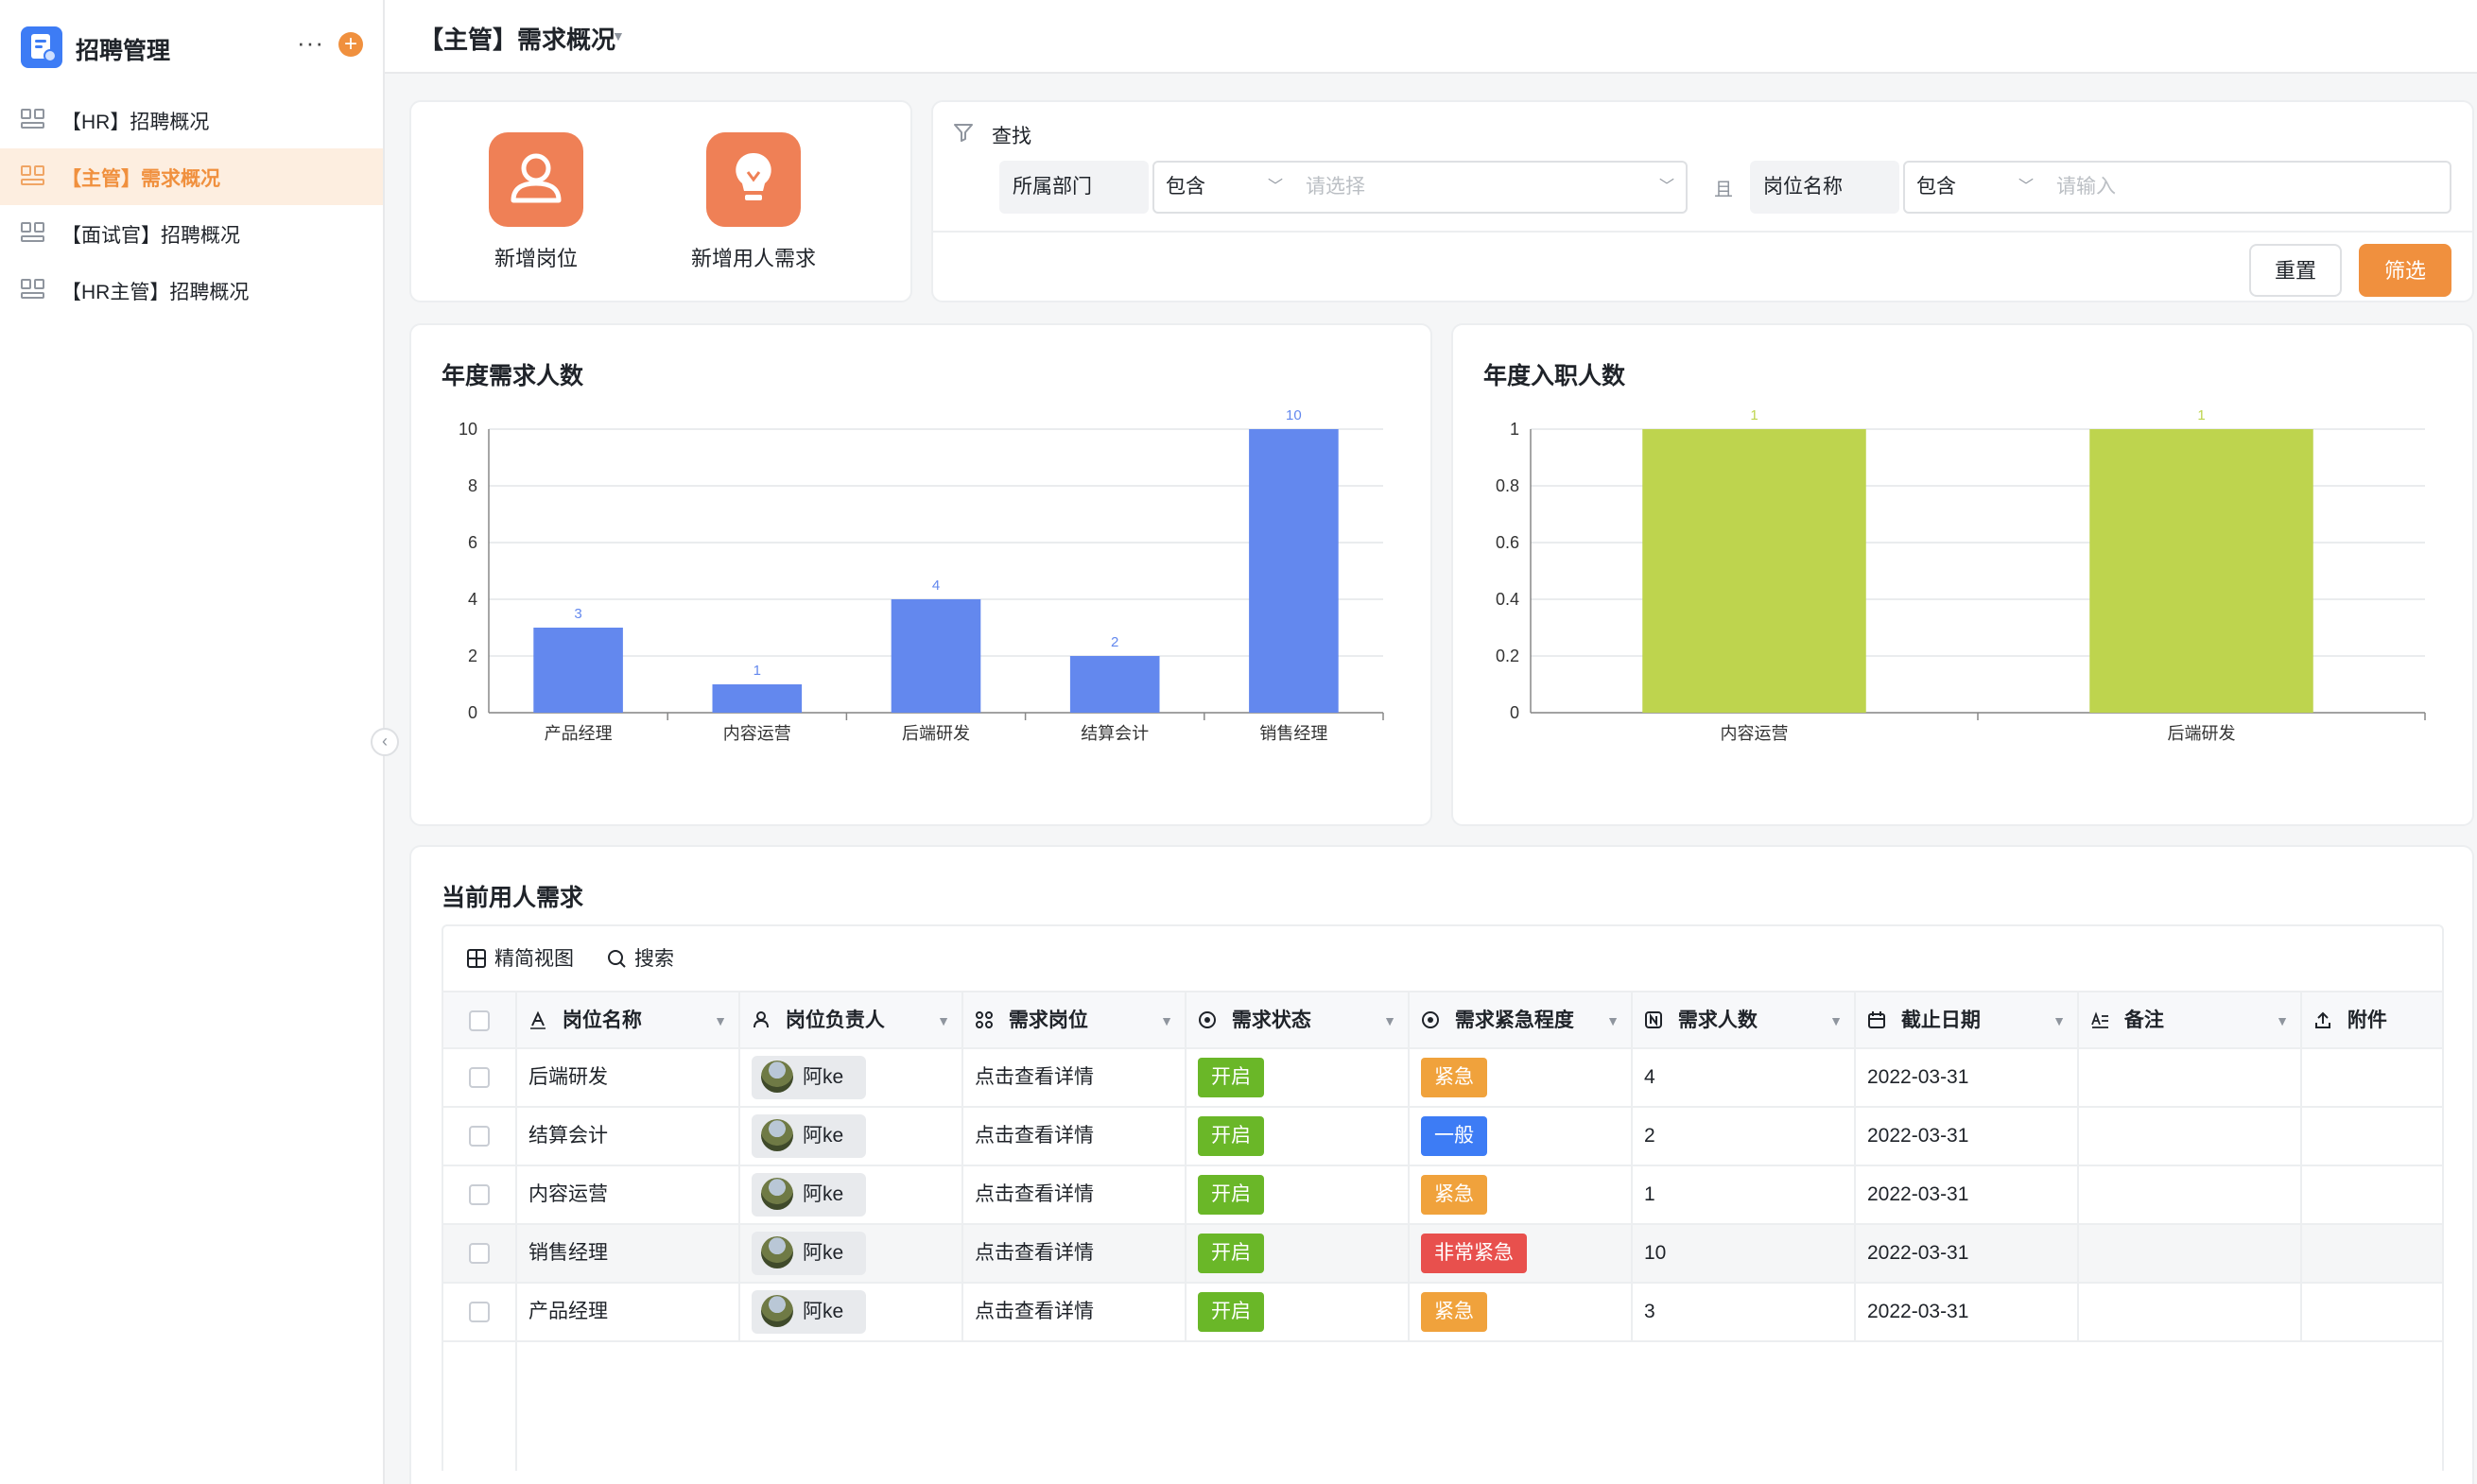  I want to click on table-row: 结算会计 阿ke 点击查看详情 开启 一般 2 2022-03-31, so click(1442, 1137).